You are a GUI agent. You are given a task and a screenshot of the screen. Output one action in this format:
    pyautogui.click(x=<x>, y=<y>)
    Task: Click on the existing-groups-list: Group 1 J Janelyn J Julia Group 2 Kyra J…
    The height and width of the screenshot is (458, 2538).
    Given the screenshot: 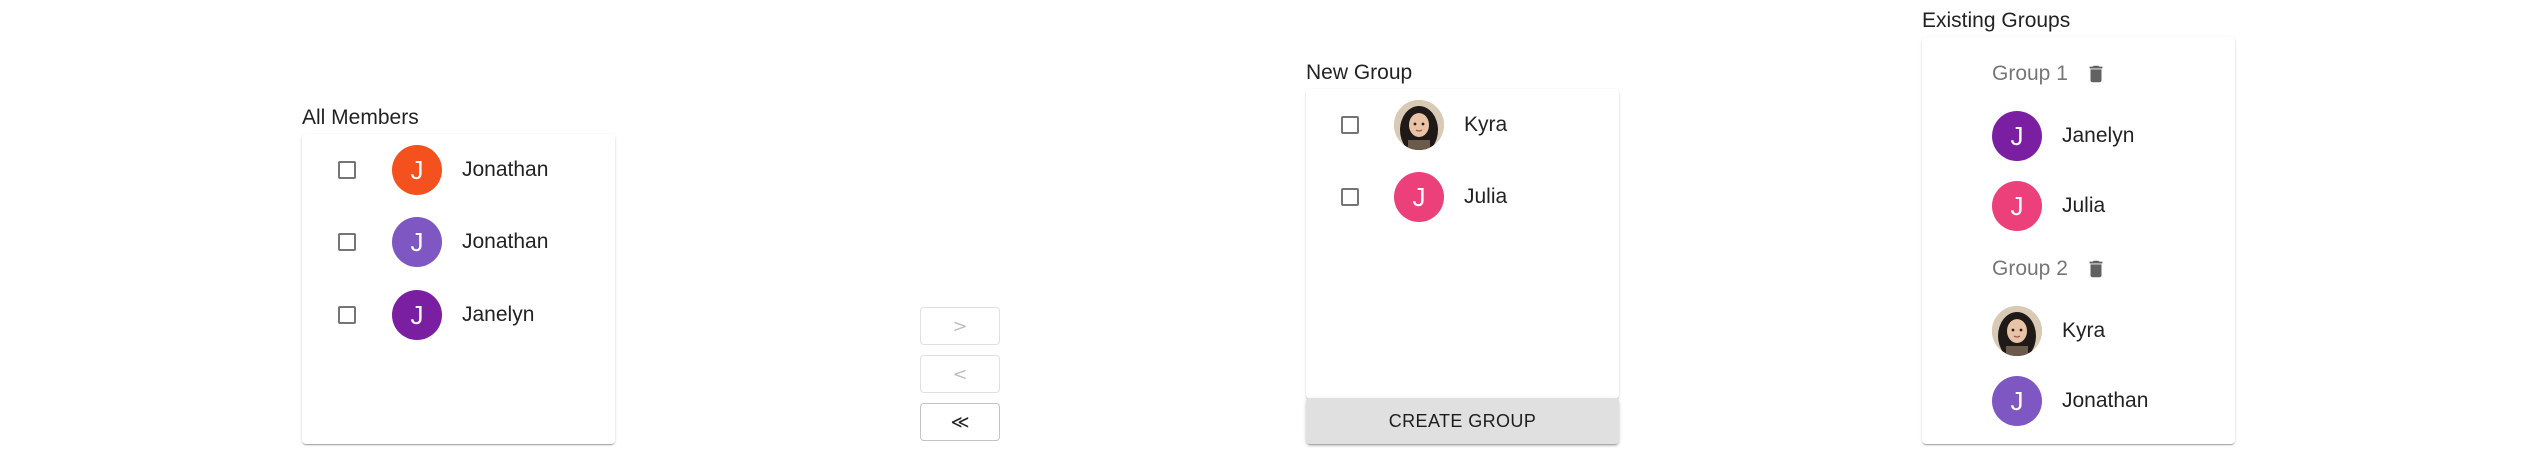 What is the action you would take?
    pyautogui.click(x=2078, y=240)
    